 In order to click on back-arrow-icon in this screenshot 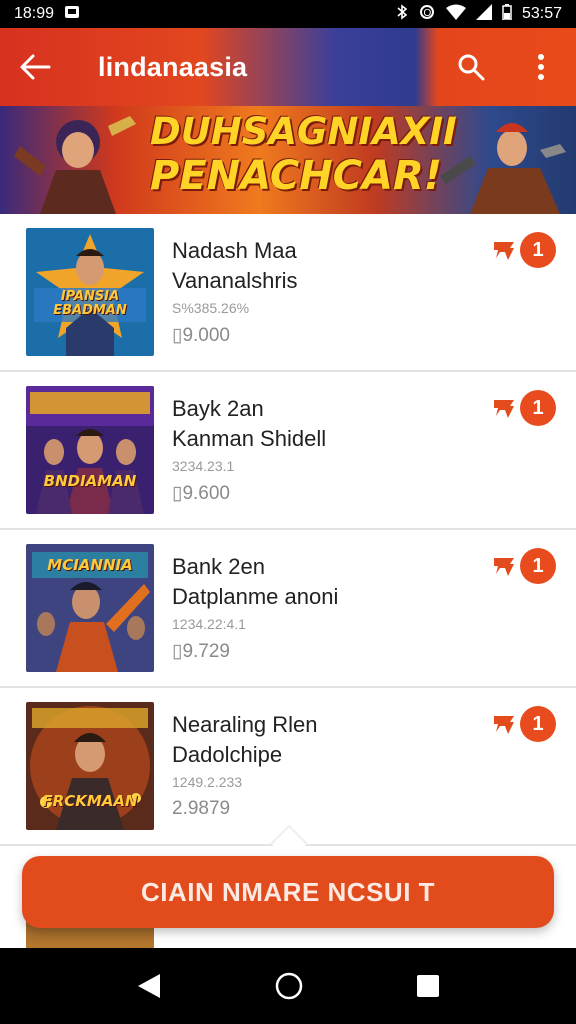, I will do `click(35, 67)`.